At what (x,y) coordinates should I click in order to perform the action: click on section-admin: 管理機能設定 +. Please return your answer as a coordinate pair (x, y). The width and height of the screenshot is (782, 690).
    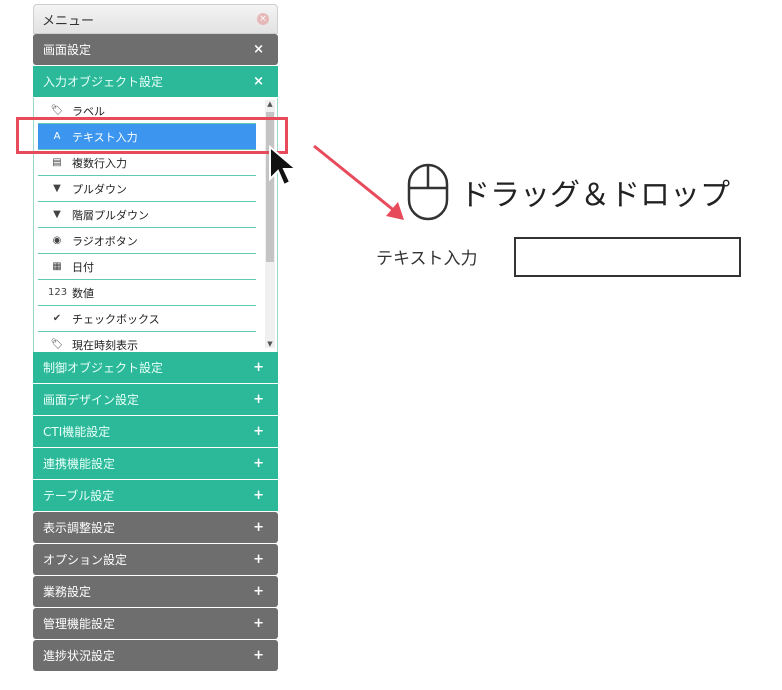
    Looking at the image, I should click on (155, 623).